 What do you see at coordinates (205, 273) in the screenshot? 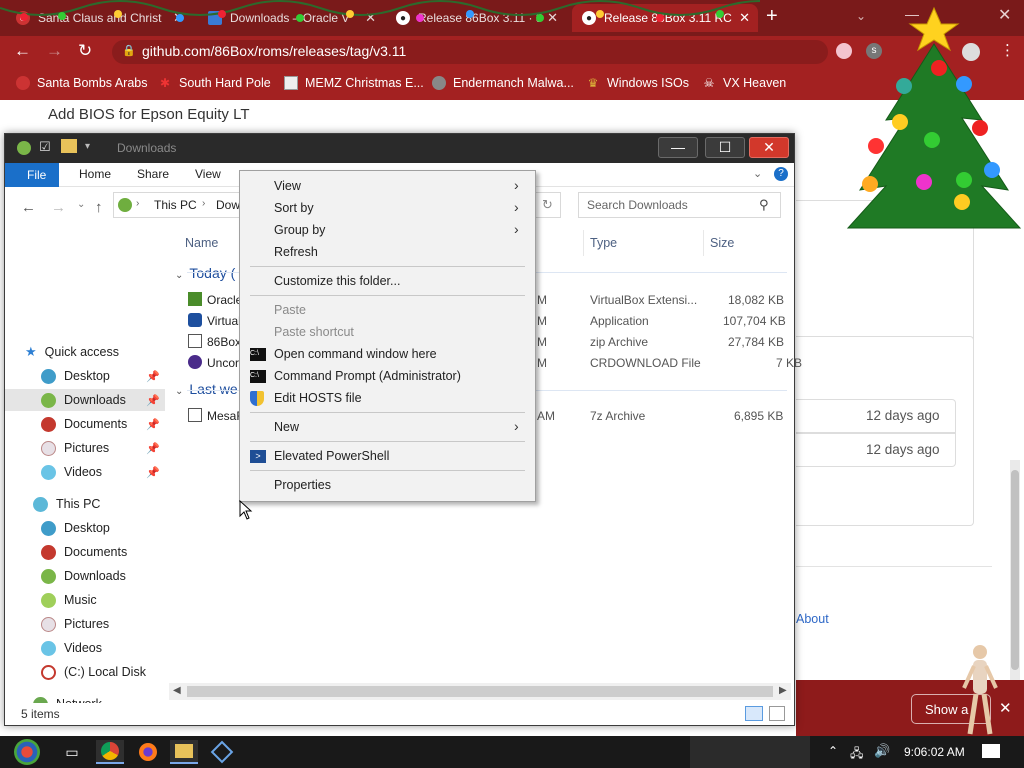
I see `group-header: ⌄ Today (` at bounding box center [205, 273].